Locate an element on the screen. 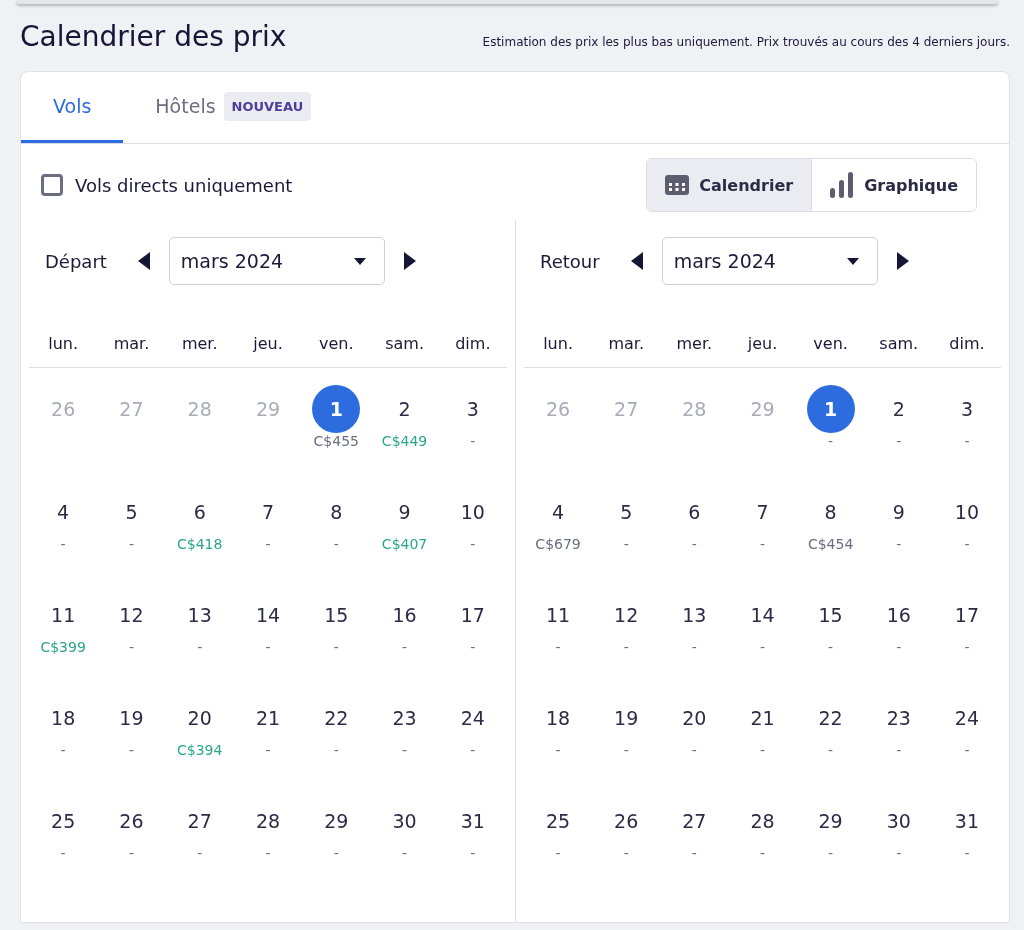 This screenshot has width=1024, height=930. calendar-icon is located at coordinates (677, 185).